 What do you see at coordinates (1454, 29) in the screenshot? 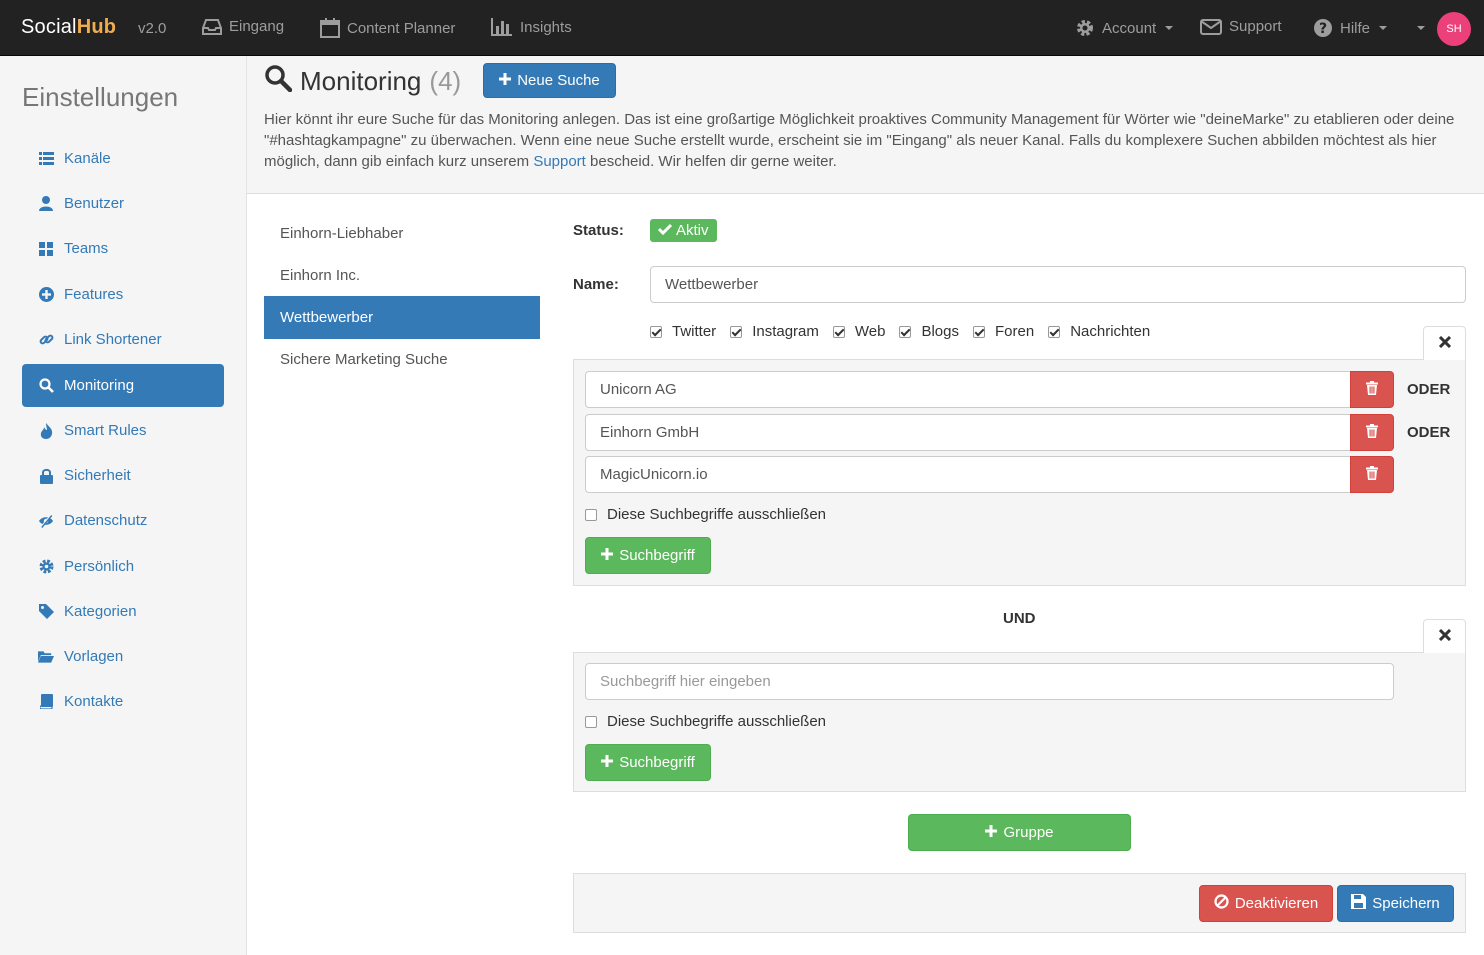
I see `avatar: SH` at bounding box center [1454, 29].